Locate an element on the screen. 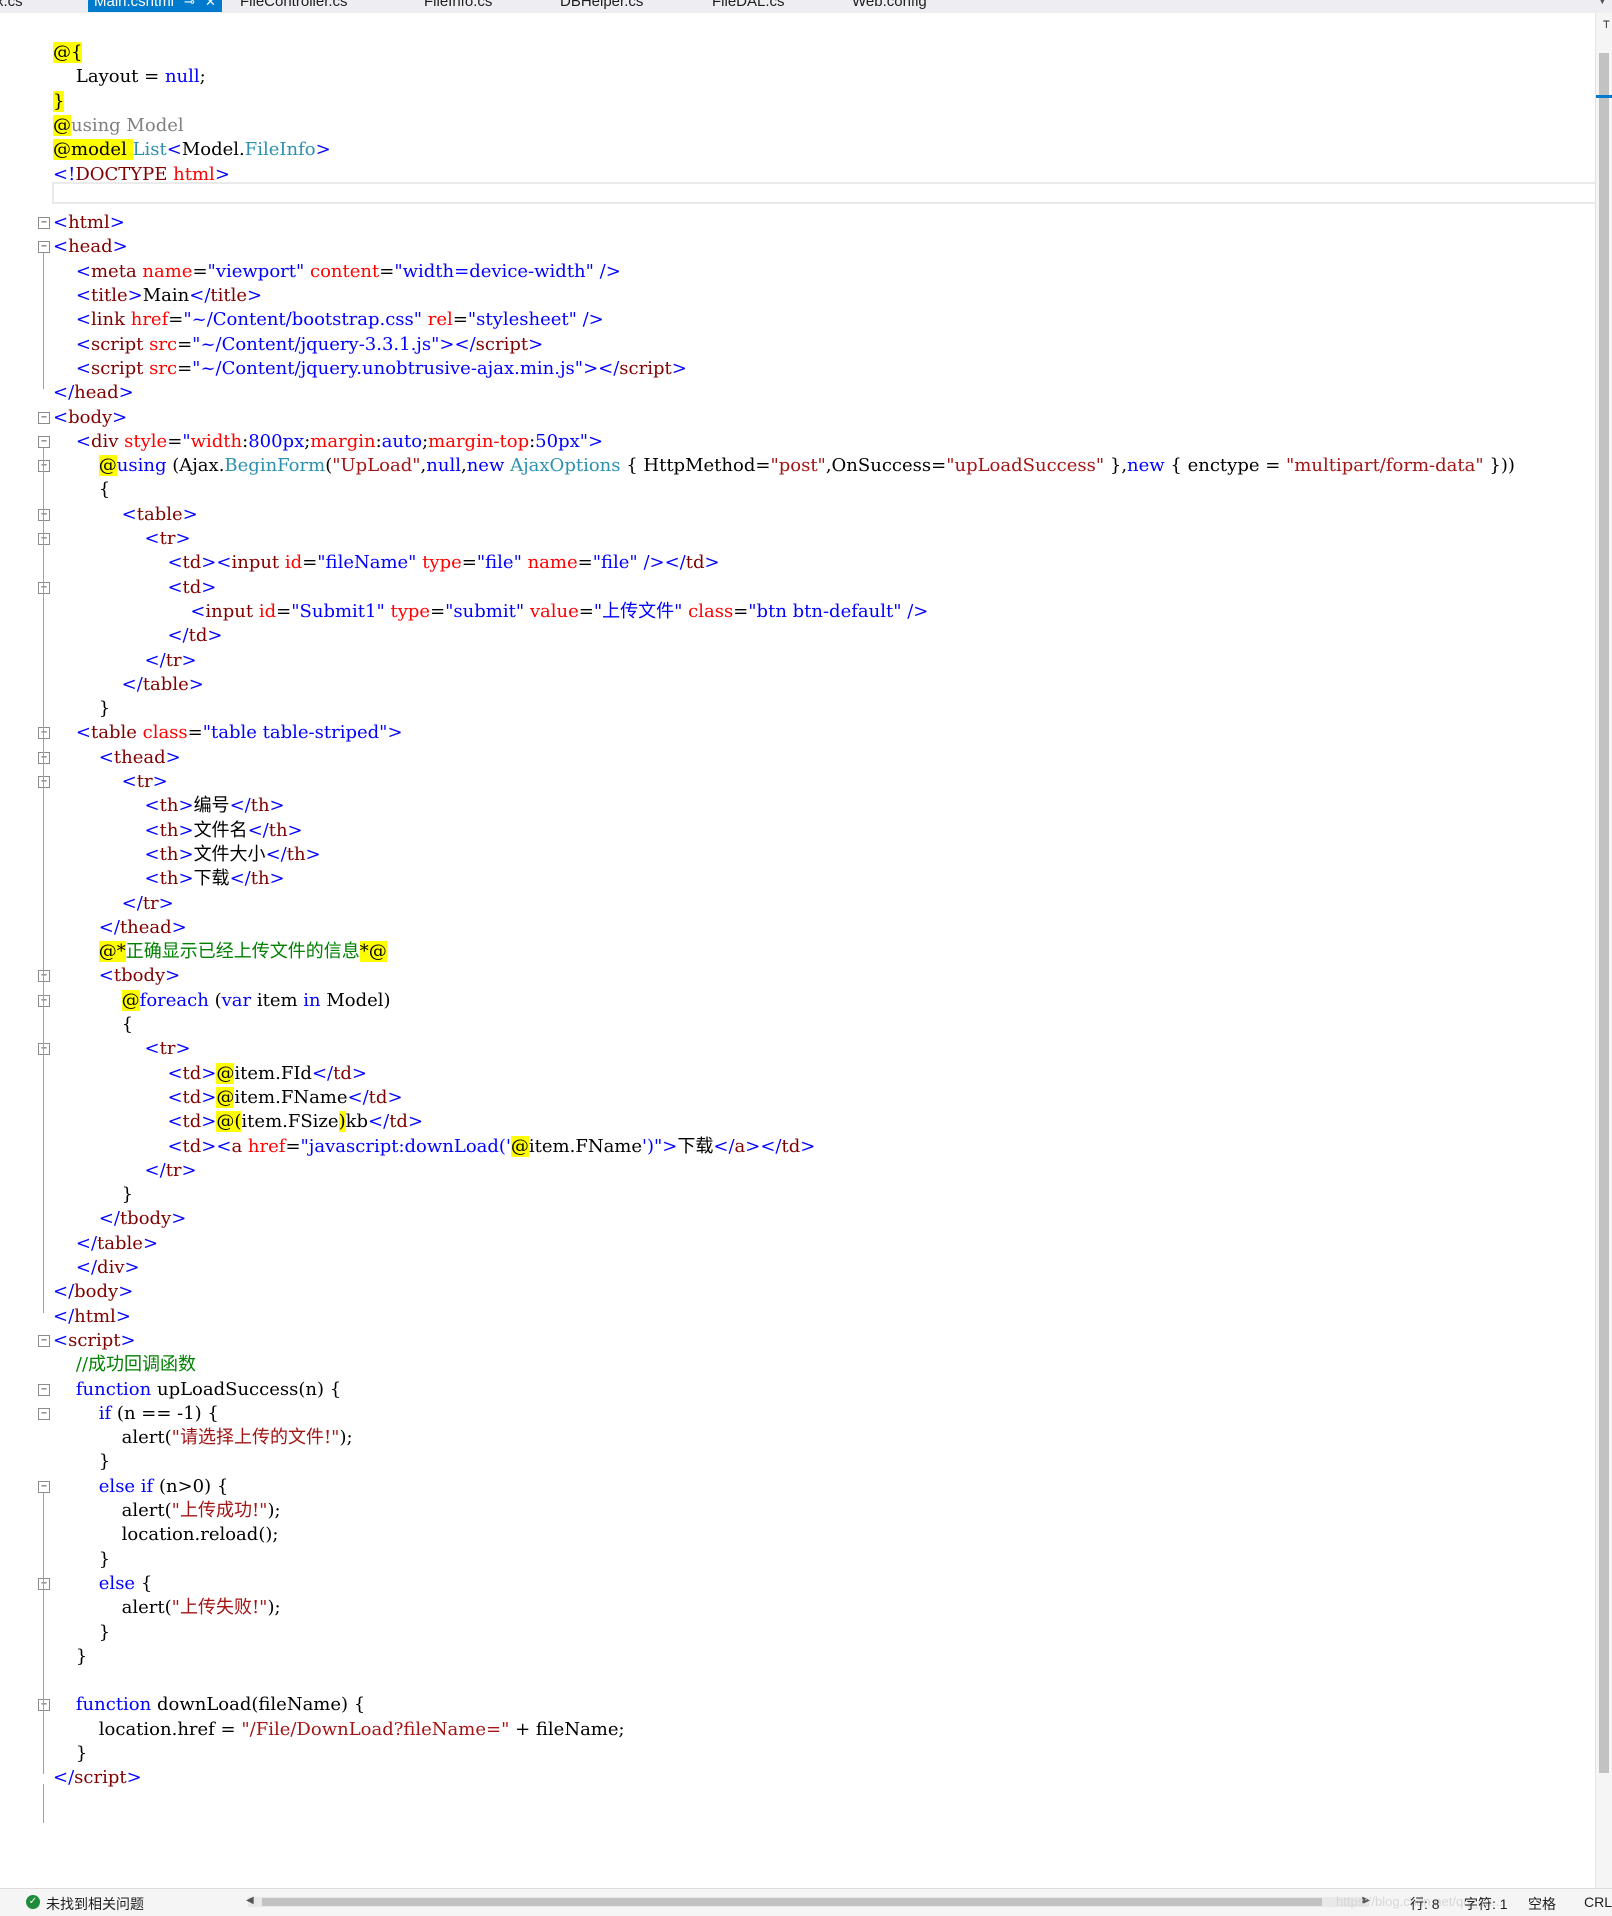 The width and height of the screenshot is (1612, 1916). code-line: − else if (n>0) { is located at coordinates (798, 1487).